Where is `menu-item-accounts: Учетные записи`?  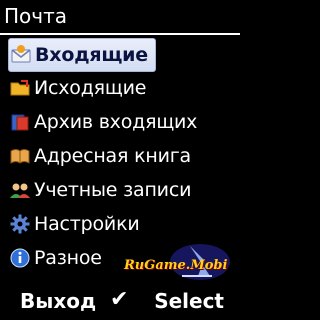
menu-item-accounts: Учетные записи is located at coordinates (118, 190).